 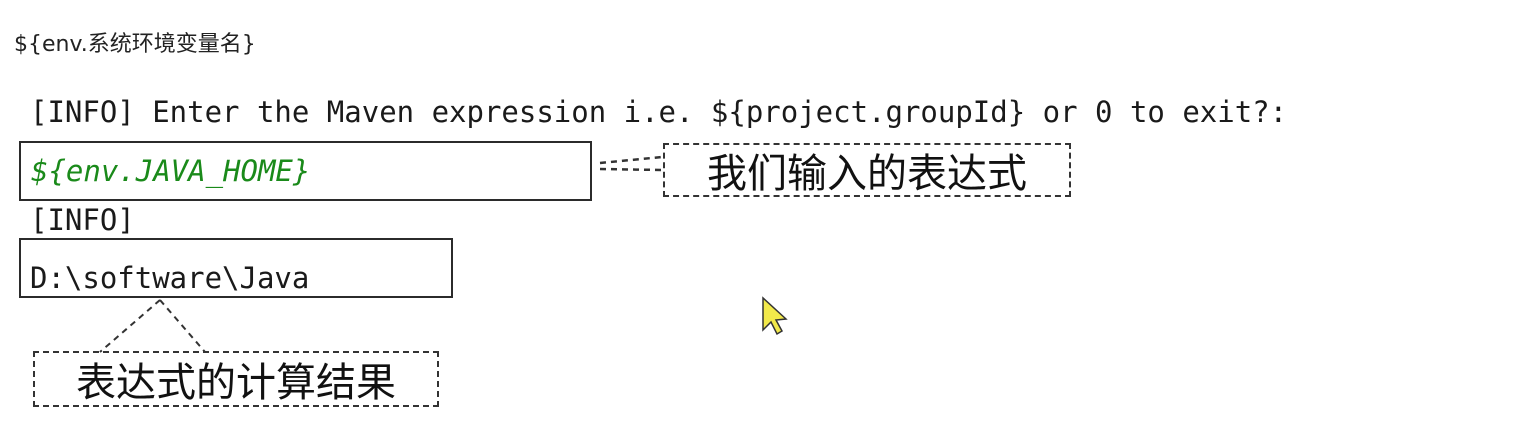 What do you see at coordinates (775, 316) in the screenshot?
I see `mouse-pointer-icon` at bounding box center [775, 316].